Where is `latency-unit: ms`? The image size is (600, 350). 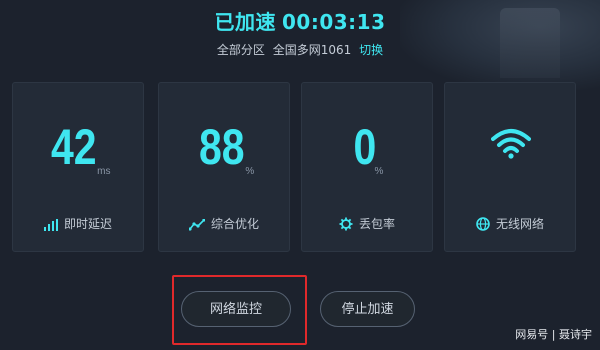 latency-unit: ms is located at coordinates (104, 171).